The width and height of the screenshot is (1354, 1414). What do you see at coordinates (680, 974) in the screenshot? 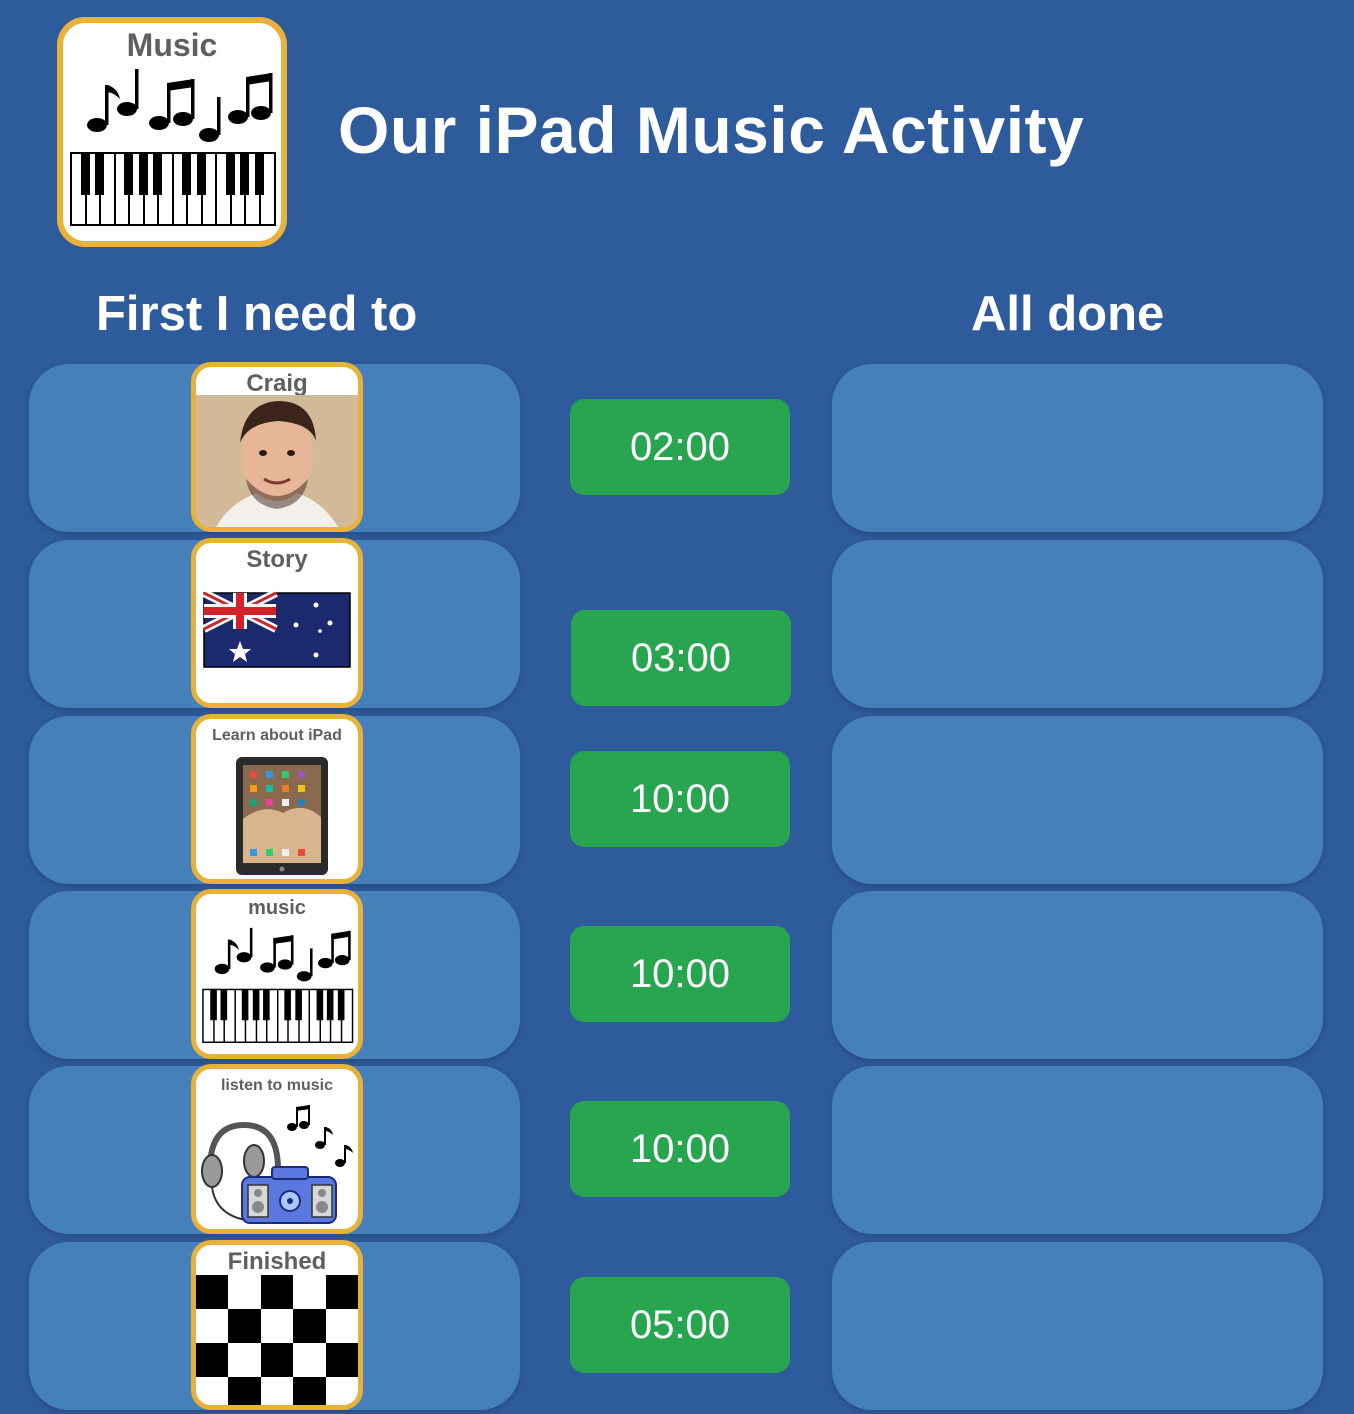
I see `timer-button-4: 10:00` at bounding box center [680, 974].